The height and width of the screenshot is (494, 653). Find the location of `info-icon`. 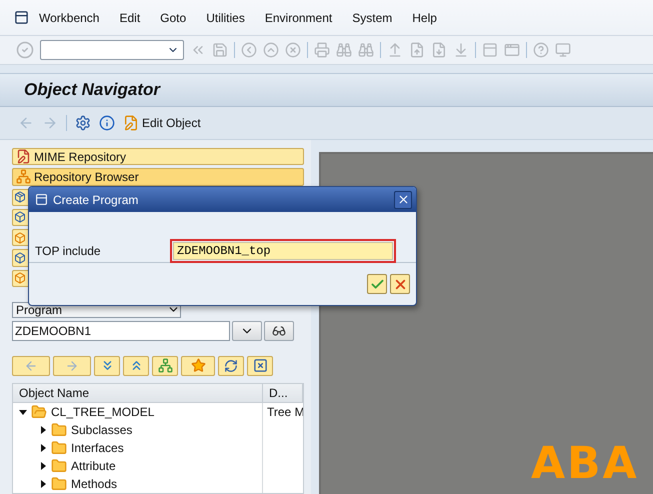

info-icon is located at coordinates (107, 123).